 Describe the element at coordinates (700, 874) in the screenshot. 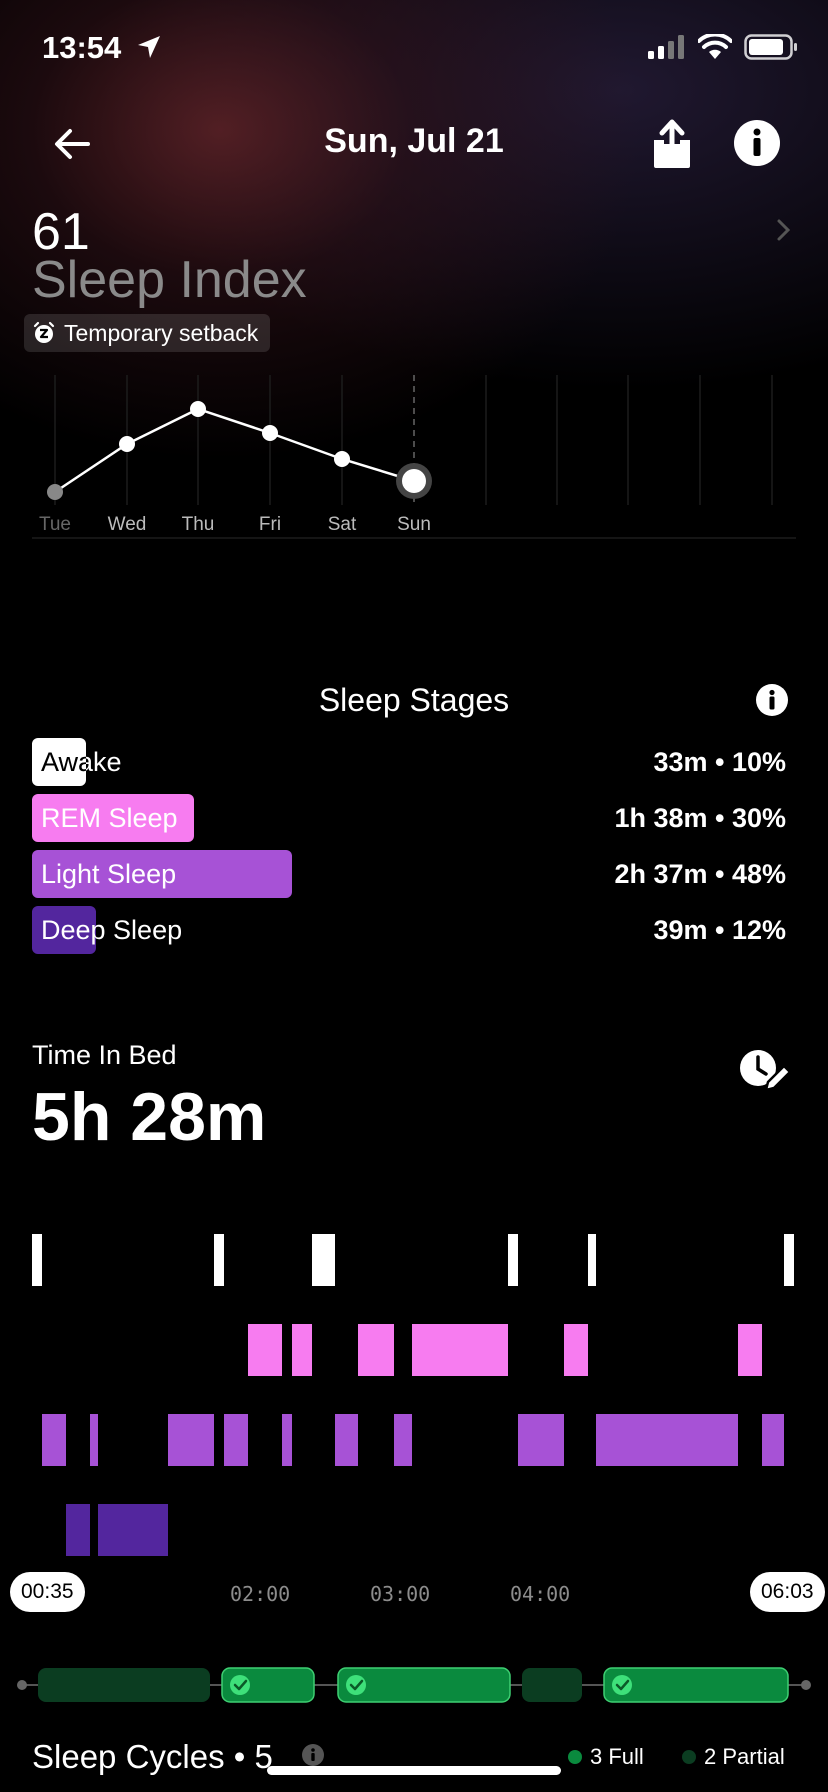

I see `stage-value: 2h 37m • 48%` at that location.